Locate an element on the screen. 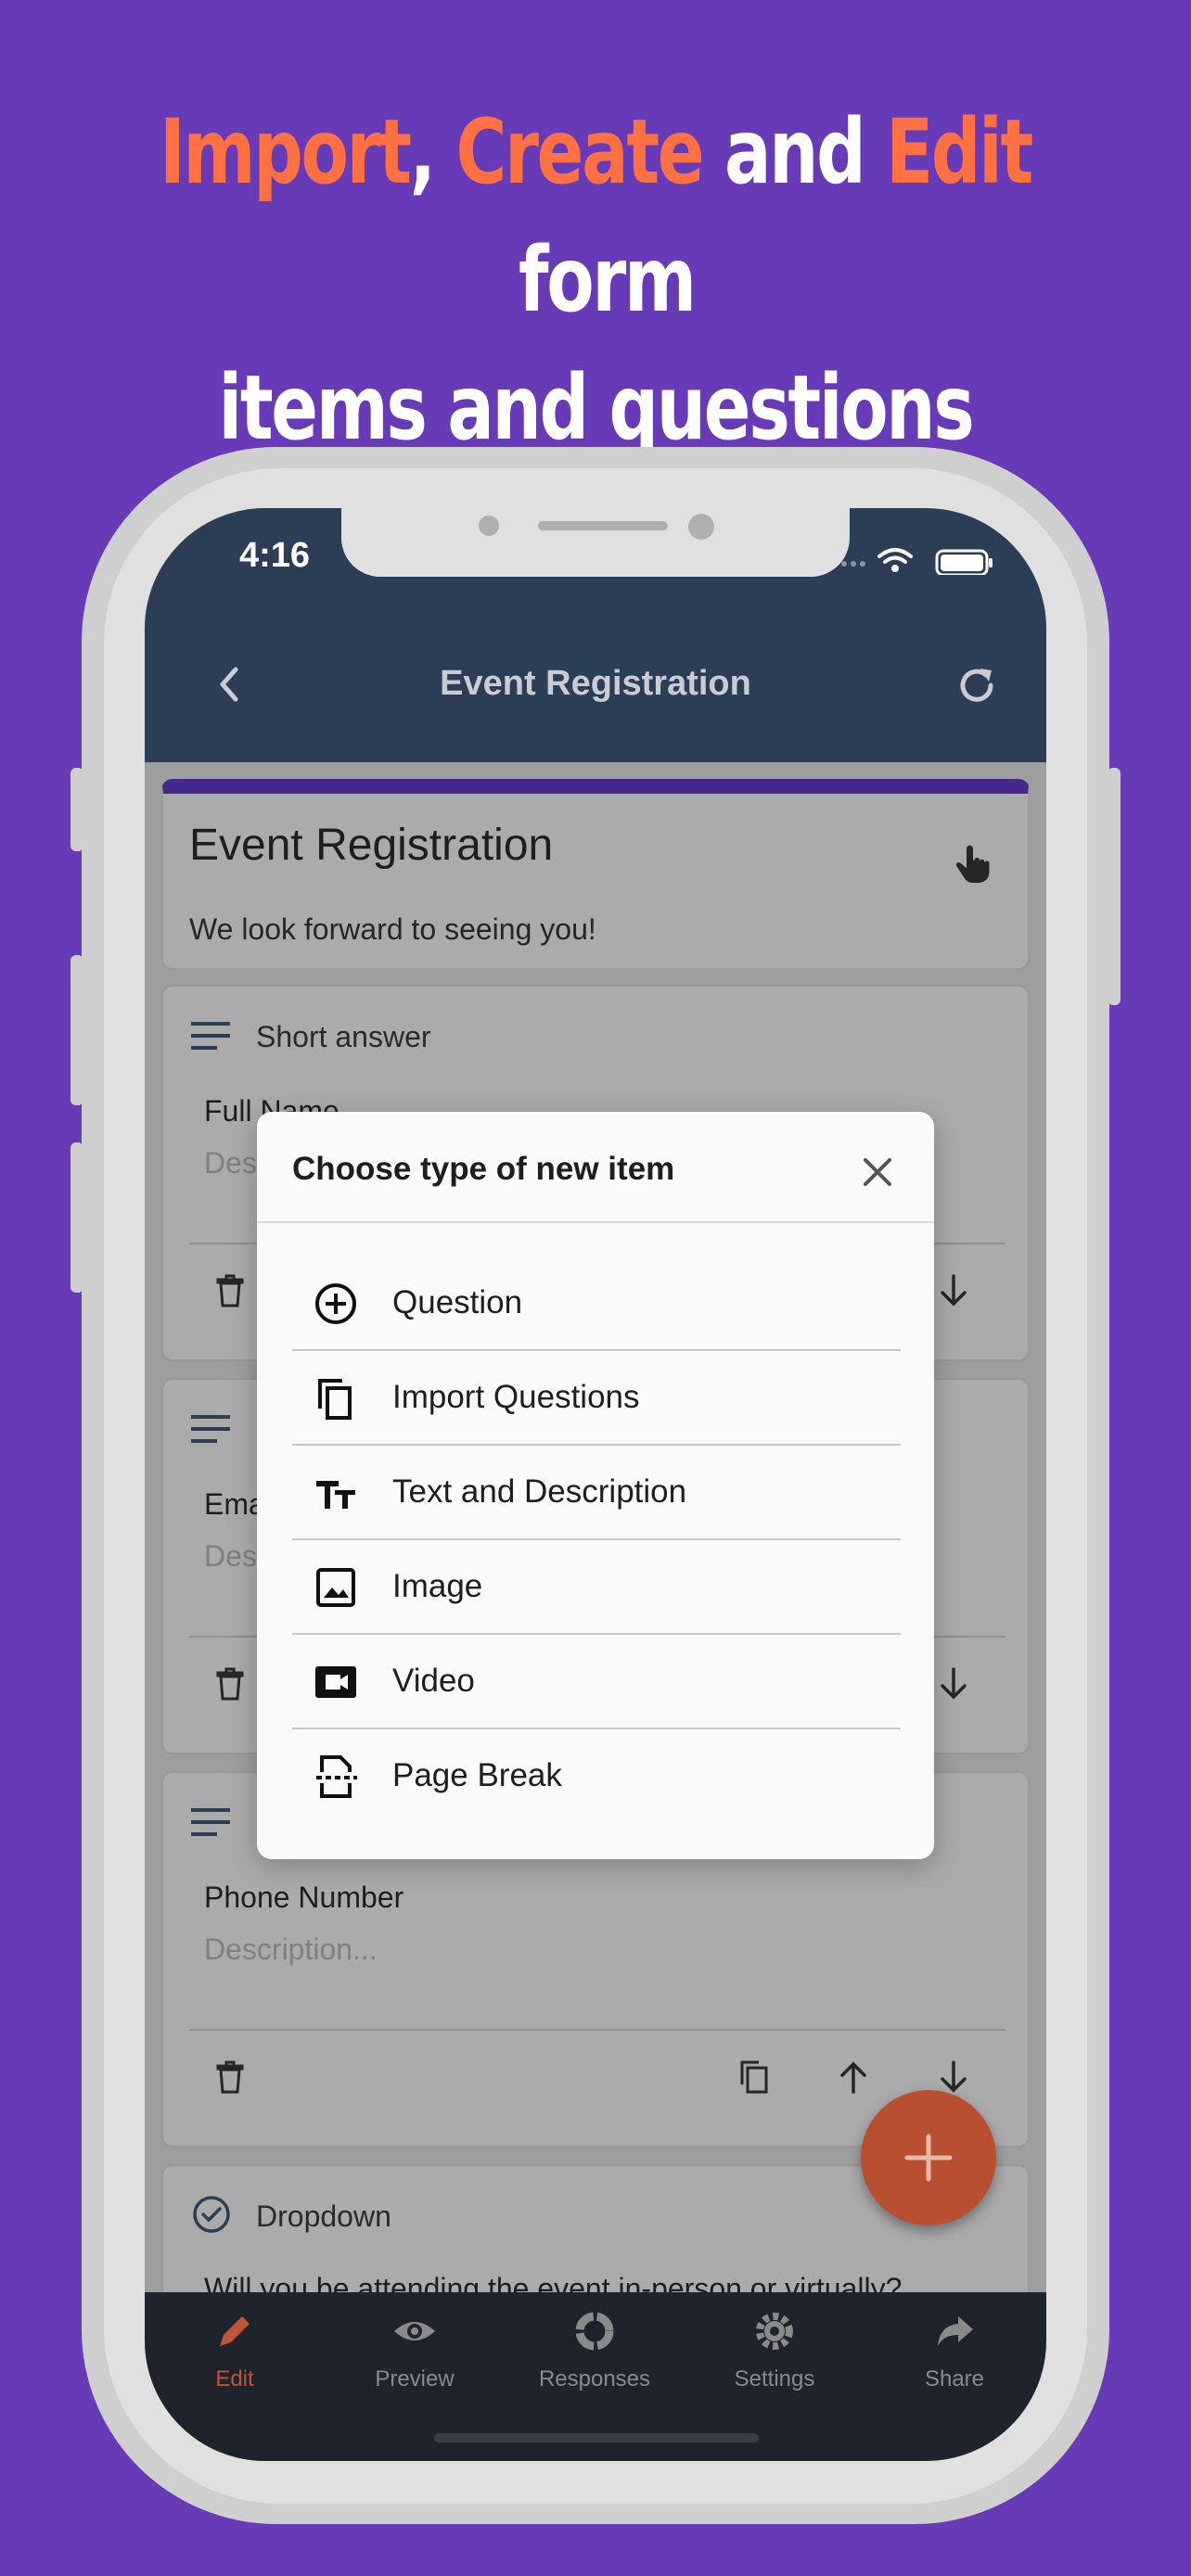 The image size is (1191, 2576). option-question: Question is located at coordinates (597, 1304).